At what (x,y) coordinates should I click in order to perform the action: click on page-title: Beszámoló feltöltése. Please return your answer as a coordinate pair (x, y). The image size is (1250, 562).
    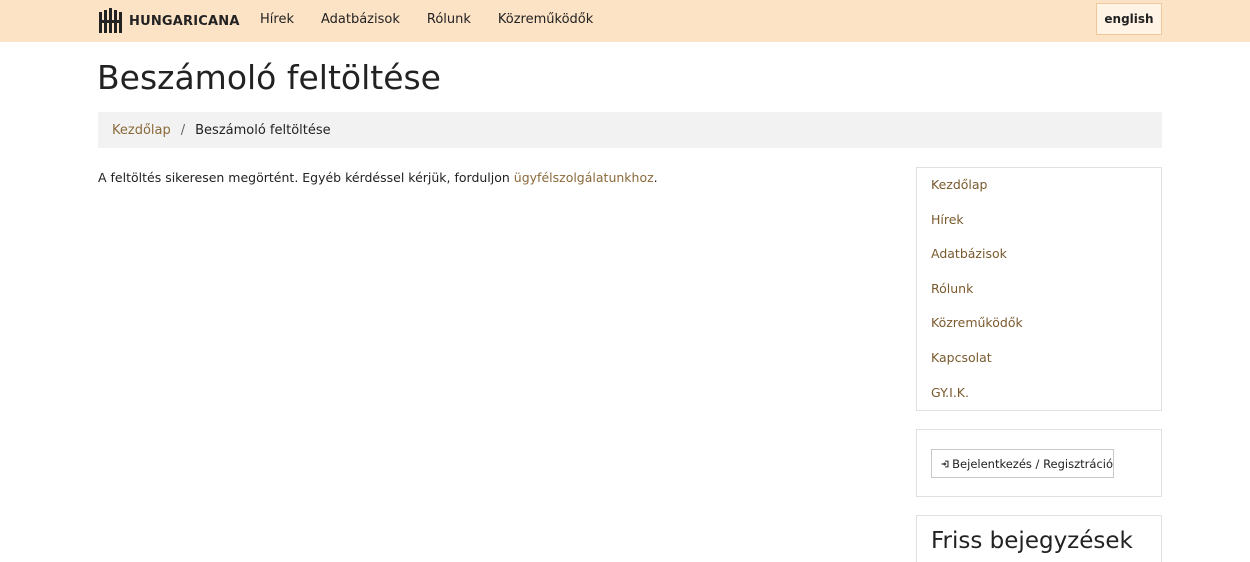
    Looking at the image, I should click on (269, 77).